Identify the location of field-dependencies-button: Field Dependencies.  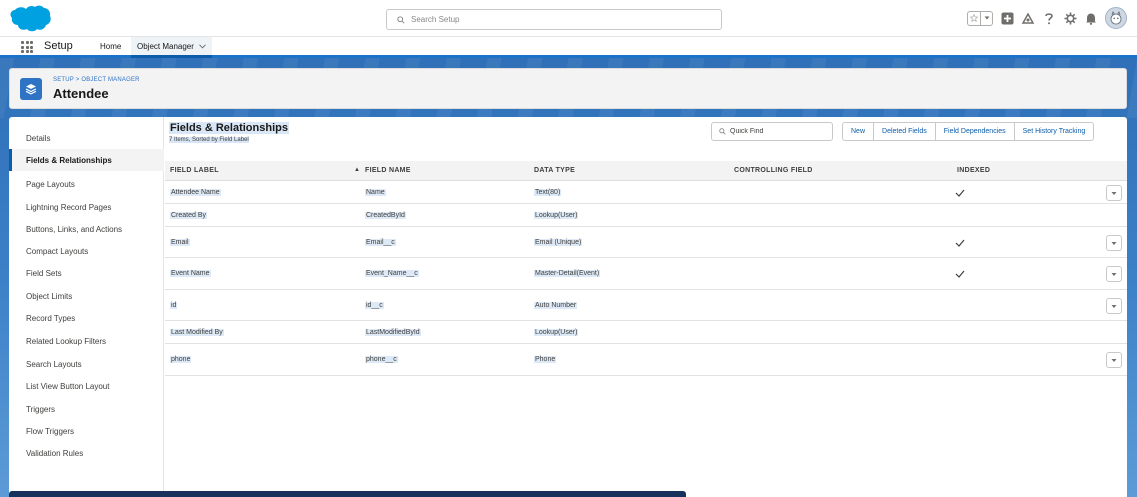
(975, 131).